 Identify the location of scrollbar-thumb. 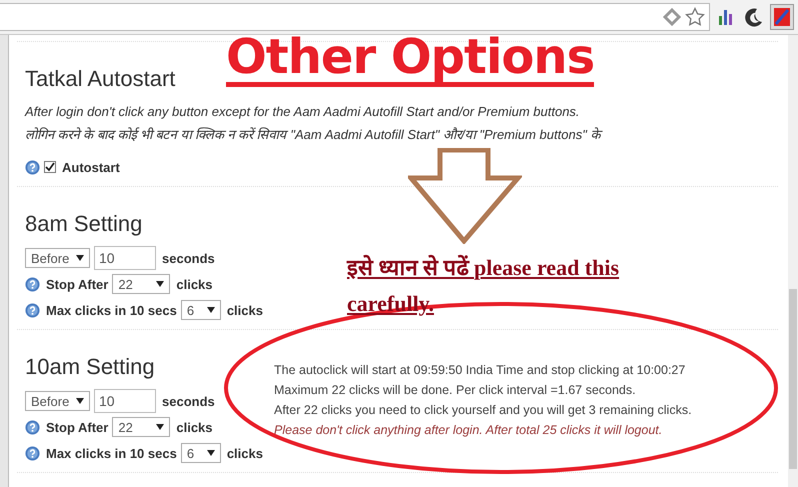
(793, 379).